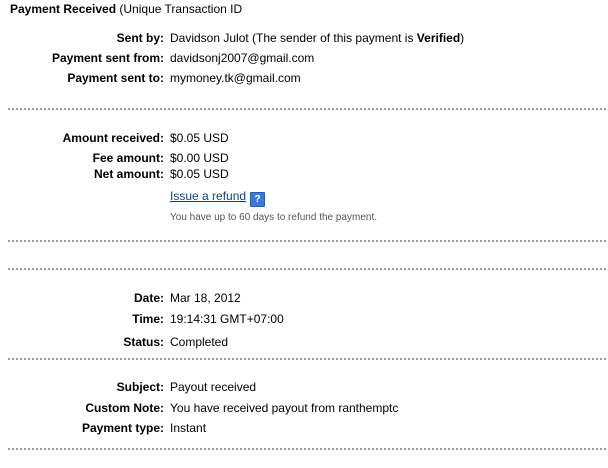  Describe the element at coordinates (235, 78) in the screenshot. I see `sent-to-value: mymoney.tk@gmail.com` at that location.